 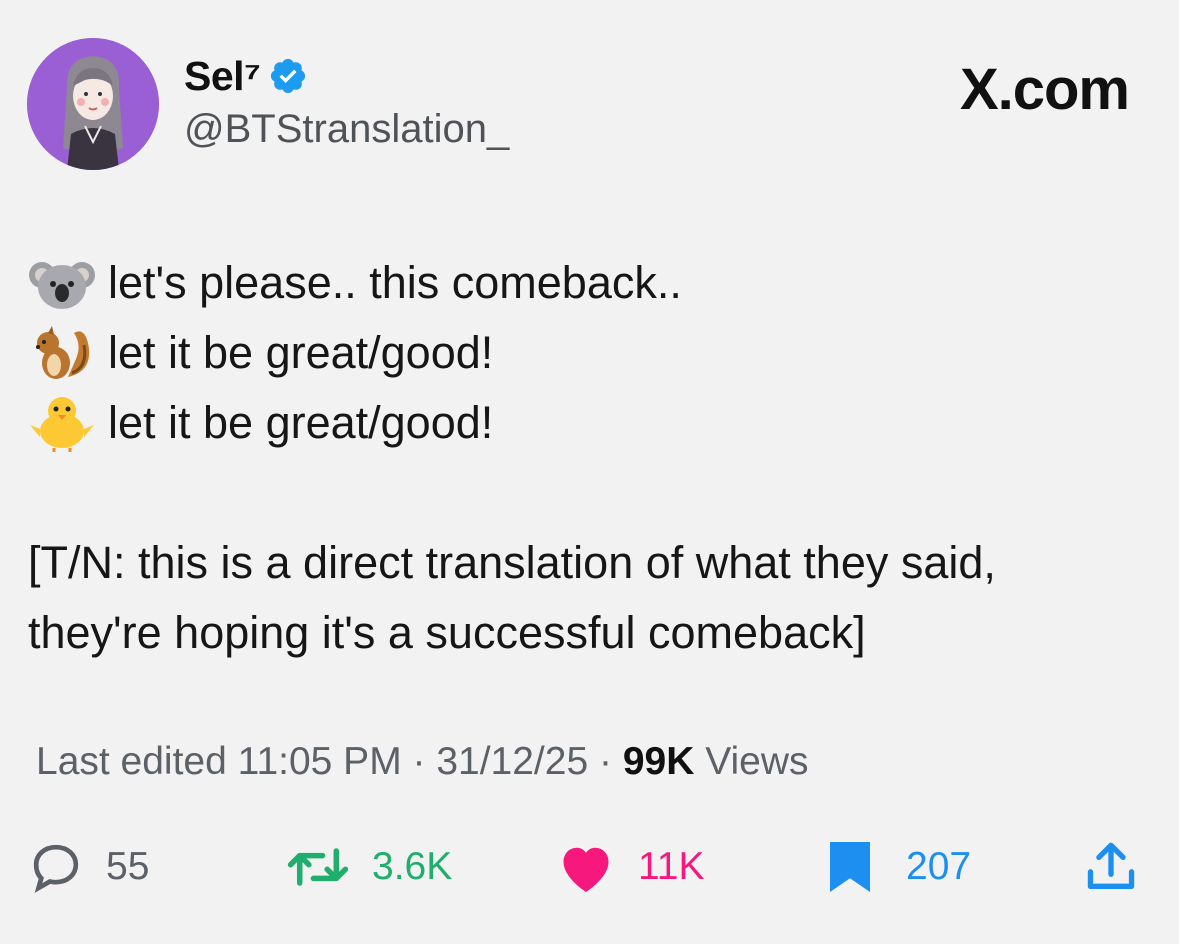 What do you see at coordinates (1044, 89) in the screenshot?
I see `brand-logo: X.com` at bounding box center [1044, 89].